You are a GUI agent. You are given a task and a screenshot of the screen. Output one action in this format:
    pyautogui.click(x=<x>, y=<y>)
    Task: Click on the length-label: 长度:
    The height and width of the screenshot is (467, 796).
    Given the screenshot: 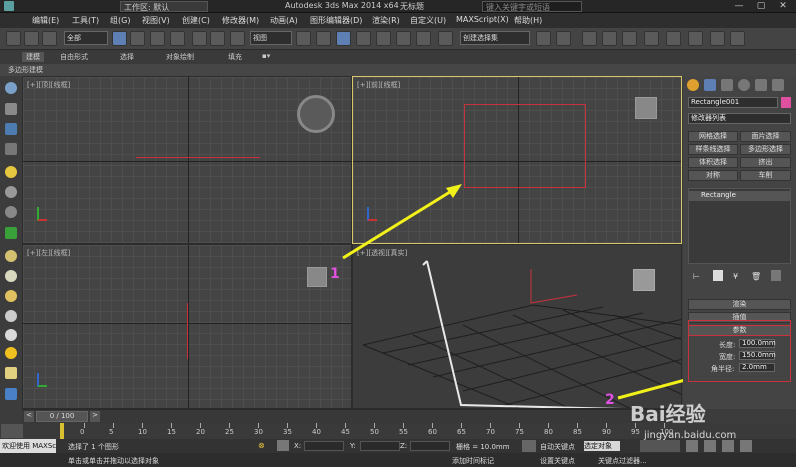 What is the action you would take?
    pyautogui.click(x=727, y=345)
    